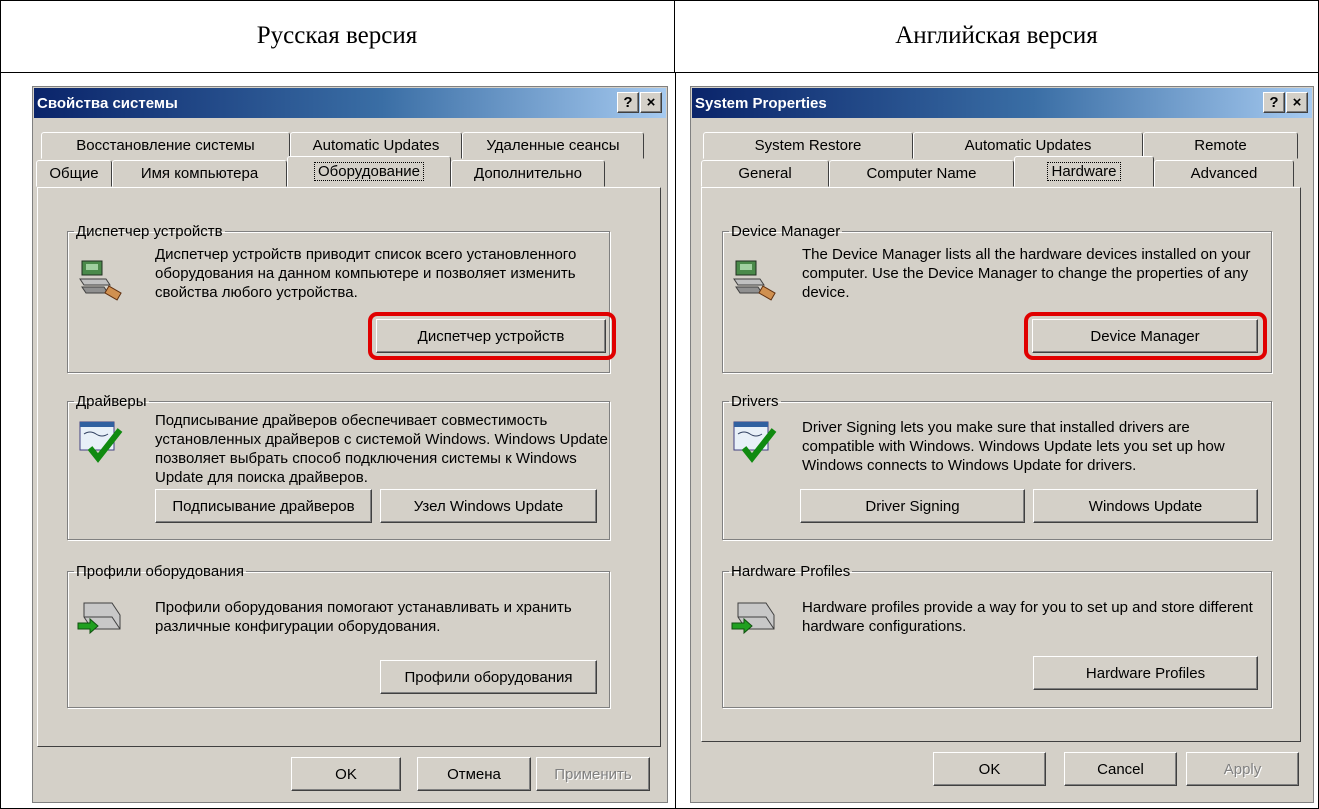 This screenshot has width=1319, height=809. Describe the element at coordinates (996, 36) in the screenshot. I see `english-version-header: Английская версия` at that location.